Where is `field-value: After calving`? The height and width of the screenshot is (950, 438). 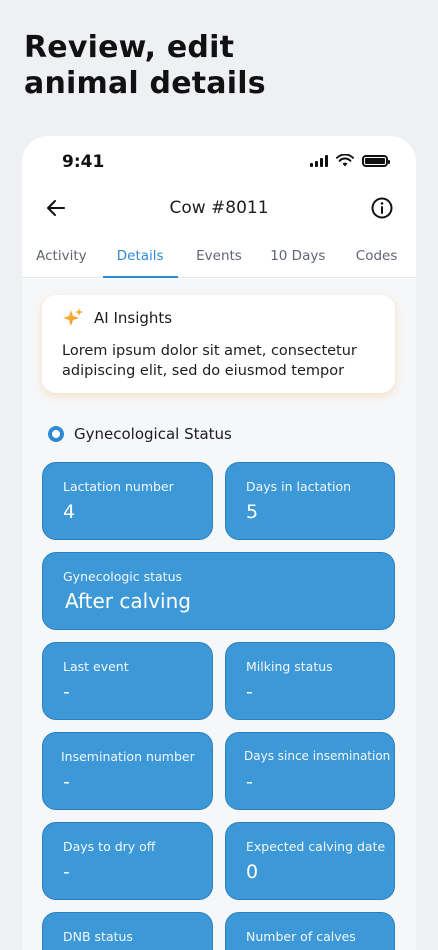
field-value: After calving is located at coordinates (128, 601).